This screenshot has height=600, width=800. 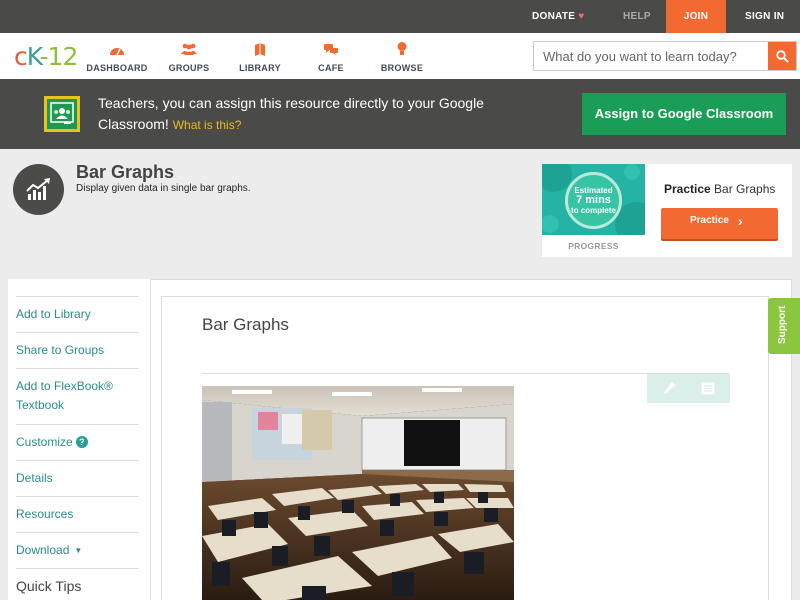 What do you see at coordinates (684, 114) in the screenshot?
I see `assign-to-google-classroom-button: Assign to Google Classroom` at bounding box center [684, 114].